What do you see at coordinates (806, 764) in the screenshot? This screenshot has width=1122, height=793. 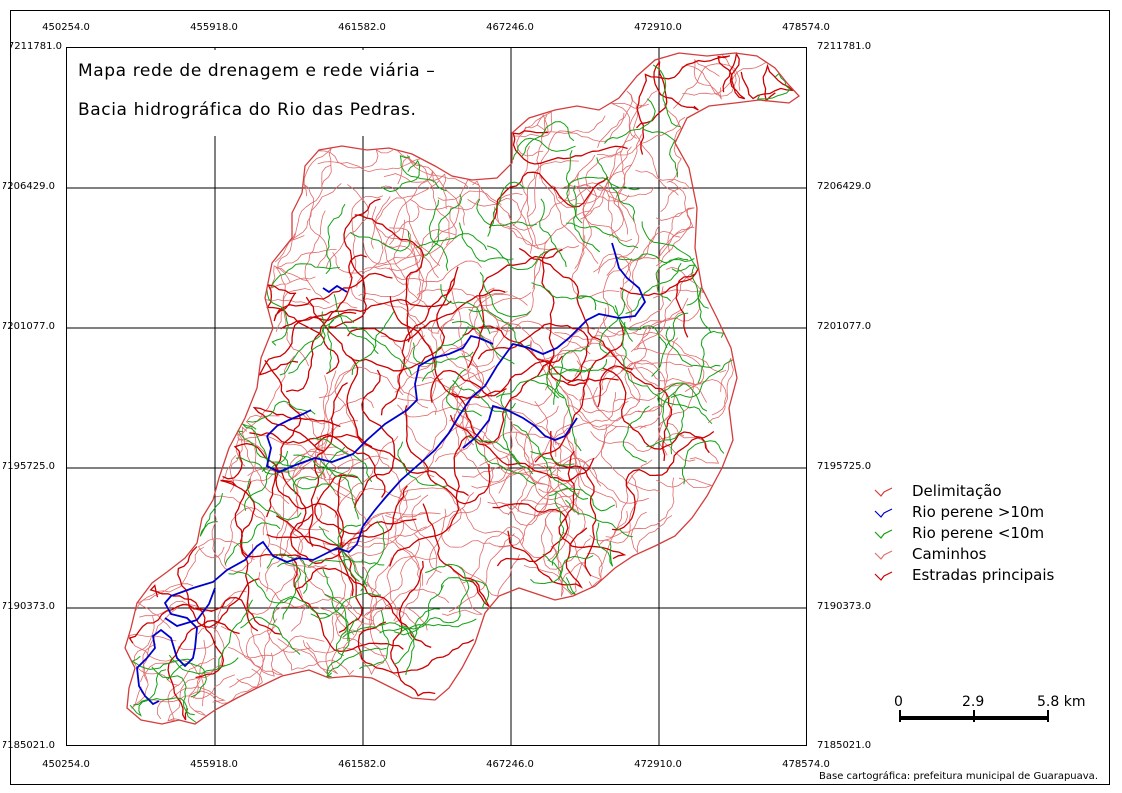 I see `x-coord-label: 478574.0` at bounding box center [806, 764].